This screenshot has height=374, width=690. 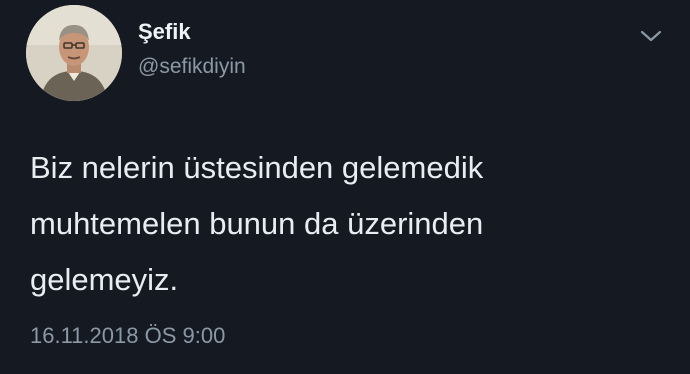 What do you see at coordinates (127, 336) in the screenshot?
I see `tweet-timestamp: 16.11.2018 ÖS 9:00` at bounding box center [127, 336].